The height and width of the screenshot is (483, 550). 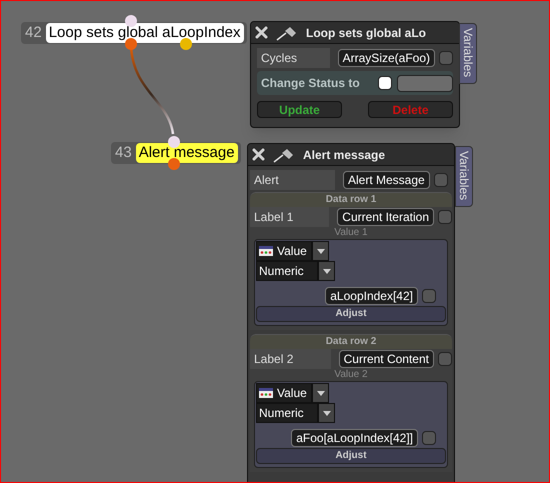 I want to click on value-caption: Value 1, so click(x=351, y=233).